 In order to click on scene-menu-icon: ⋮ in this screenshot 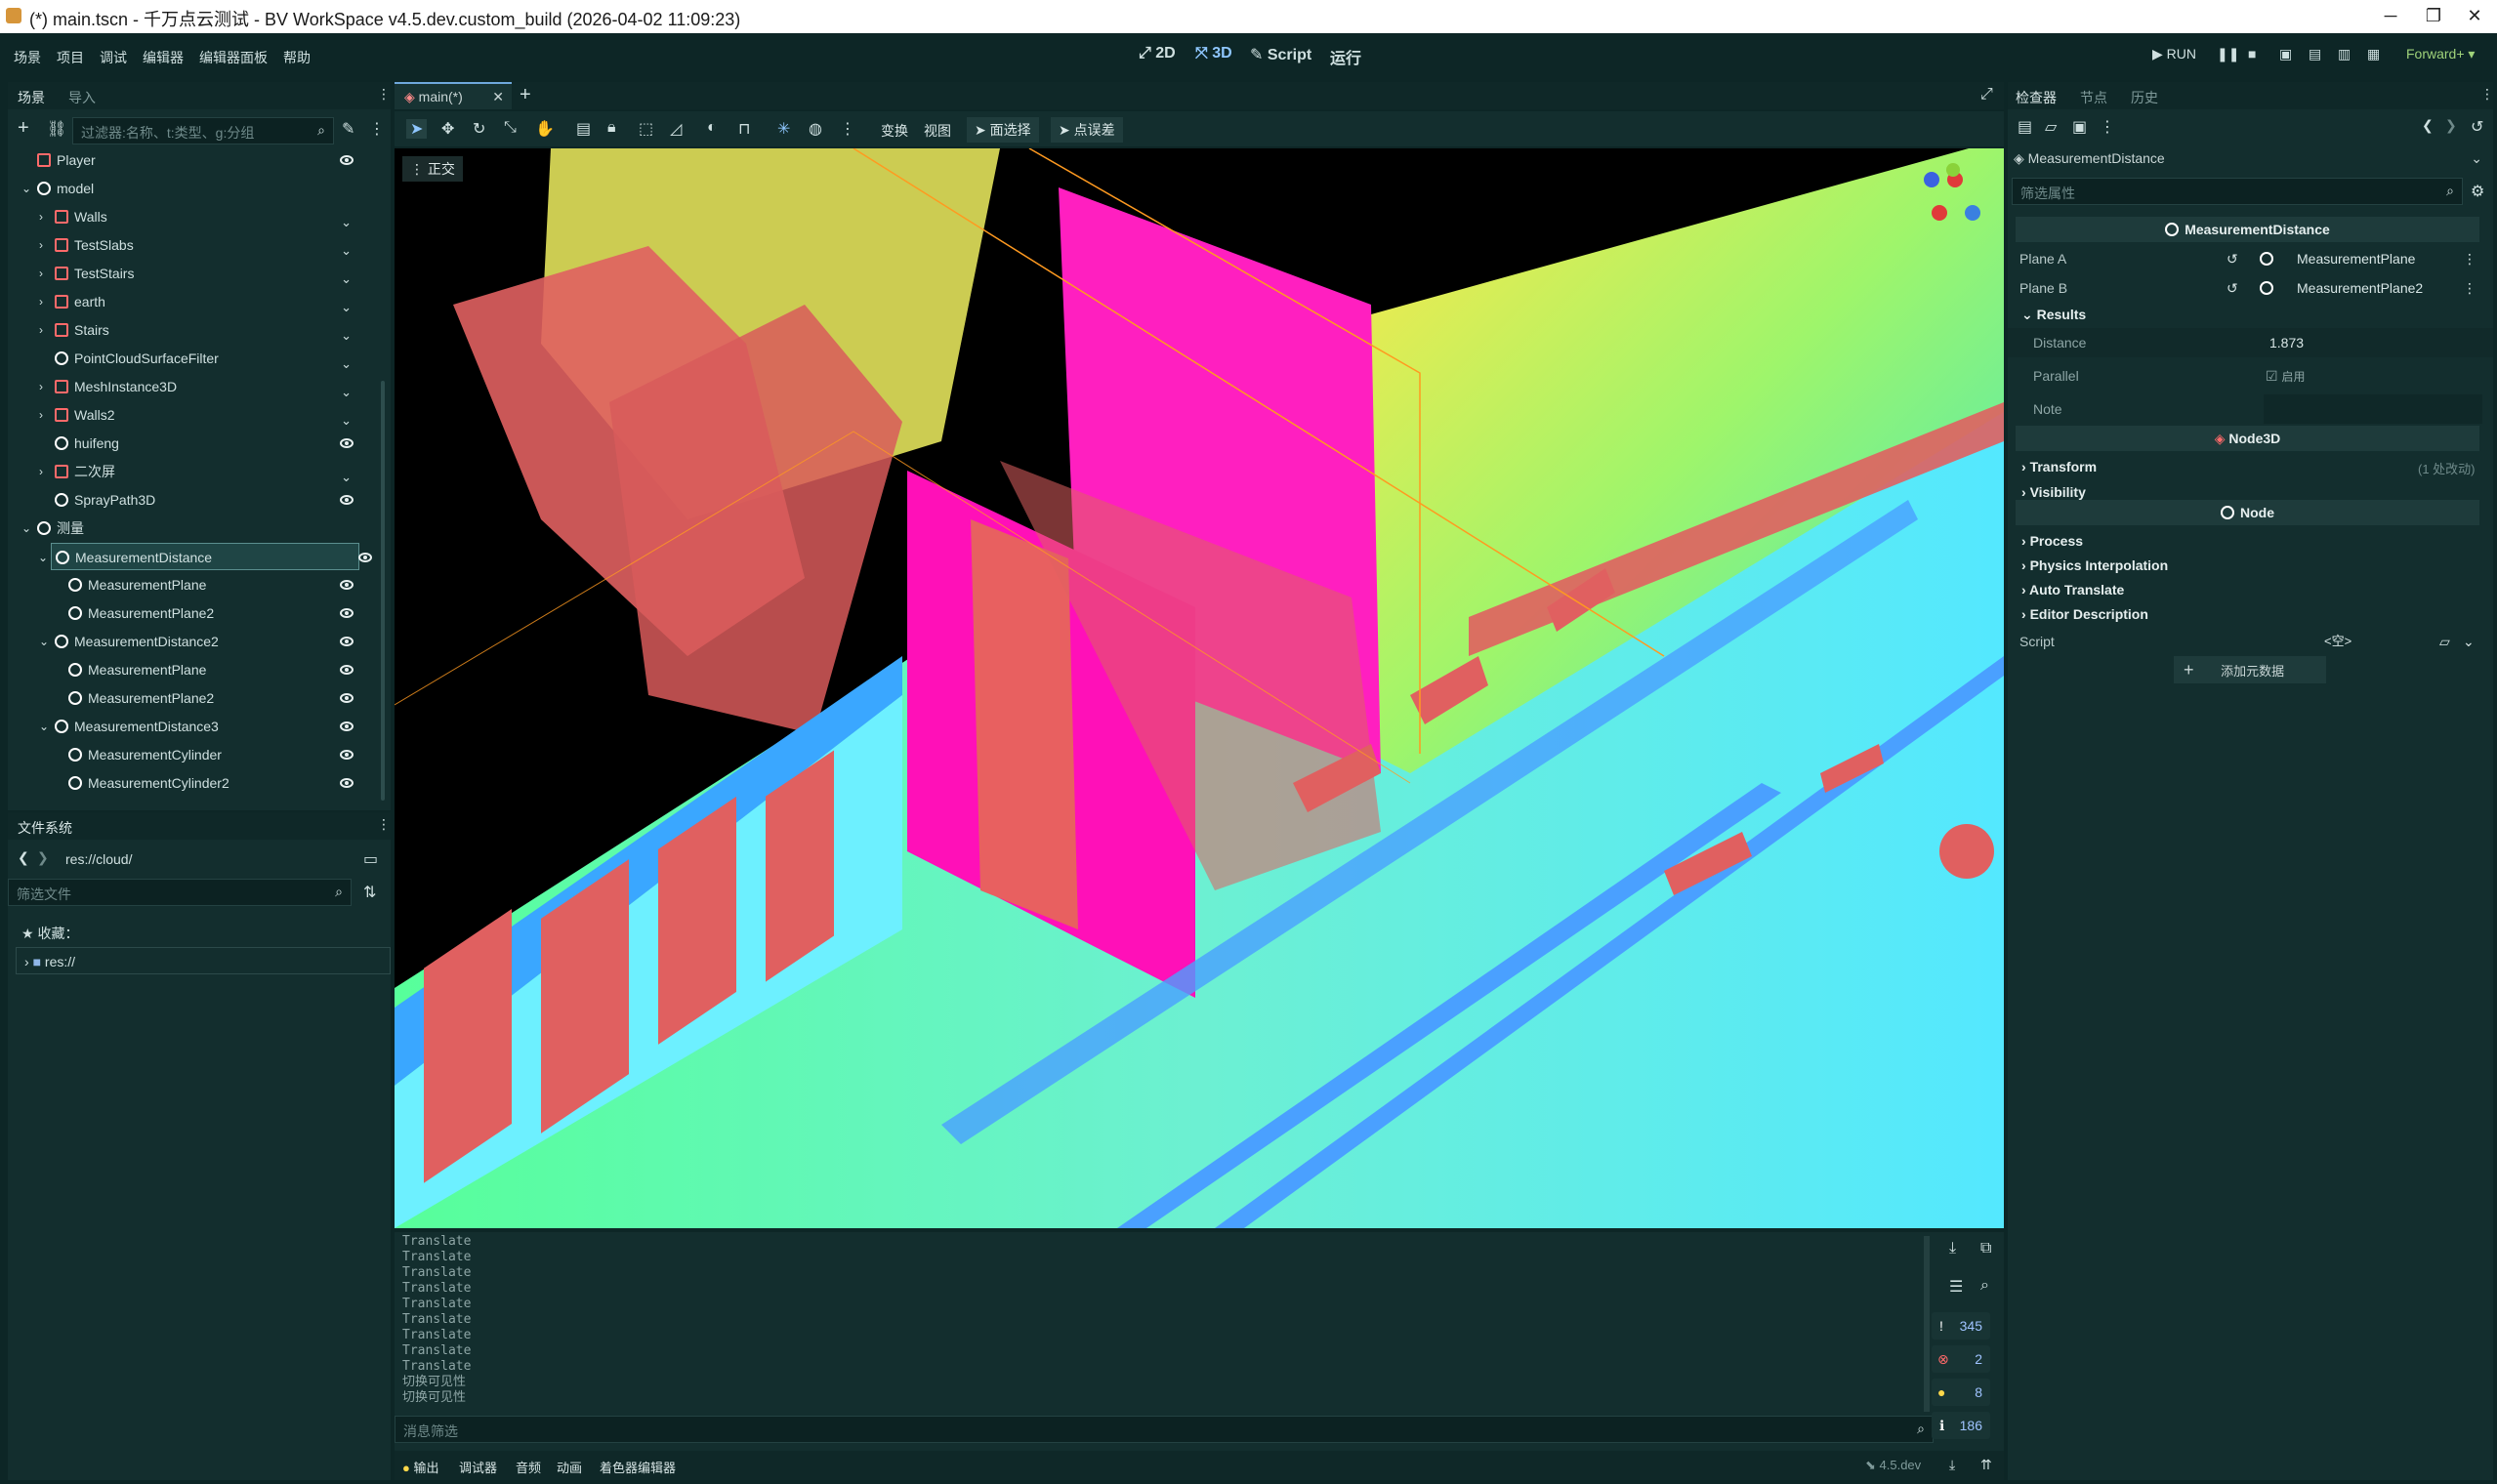, I will do `click(377, 129)`.